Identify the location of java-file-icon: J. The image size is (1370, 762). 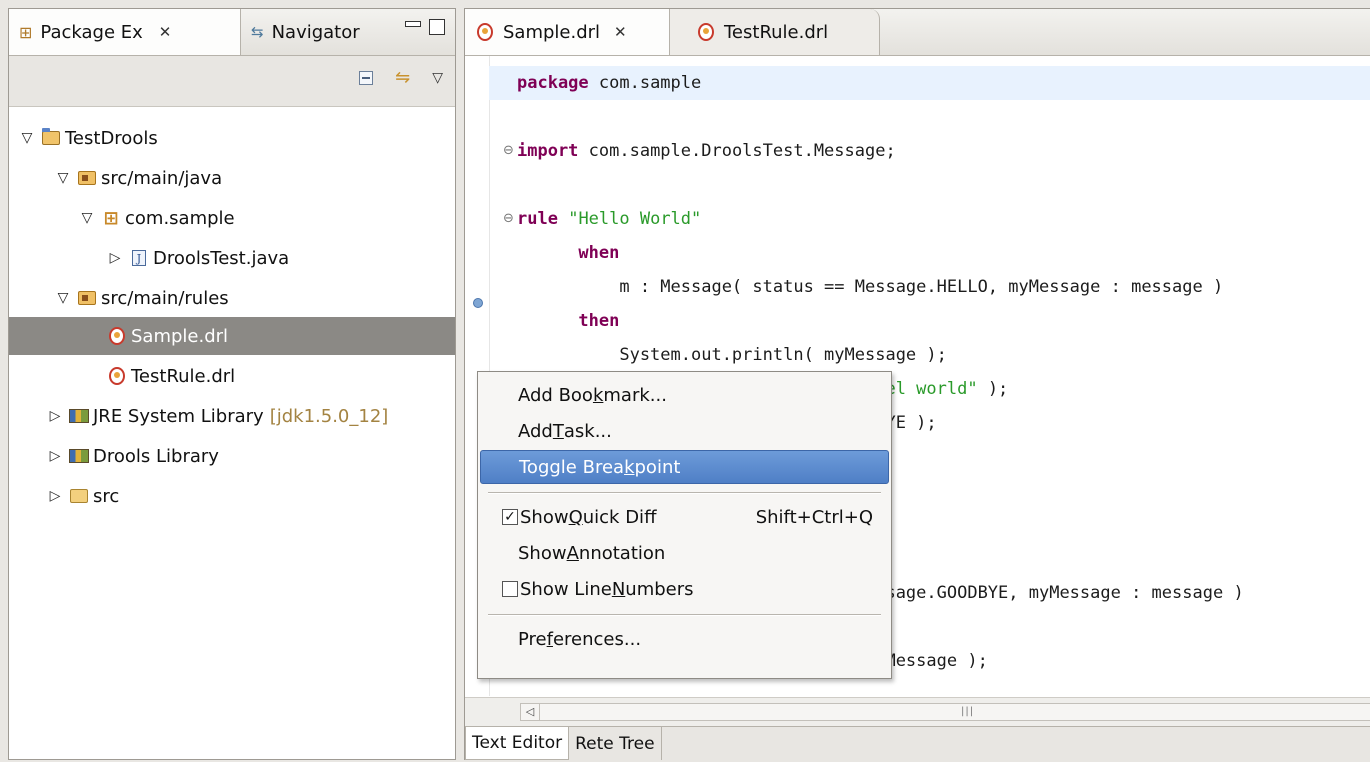
(139, 258).